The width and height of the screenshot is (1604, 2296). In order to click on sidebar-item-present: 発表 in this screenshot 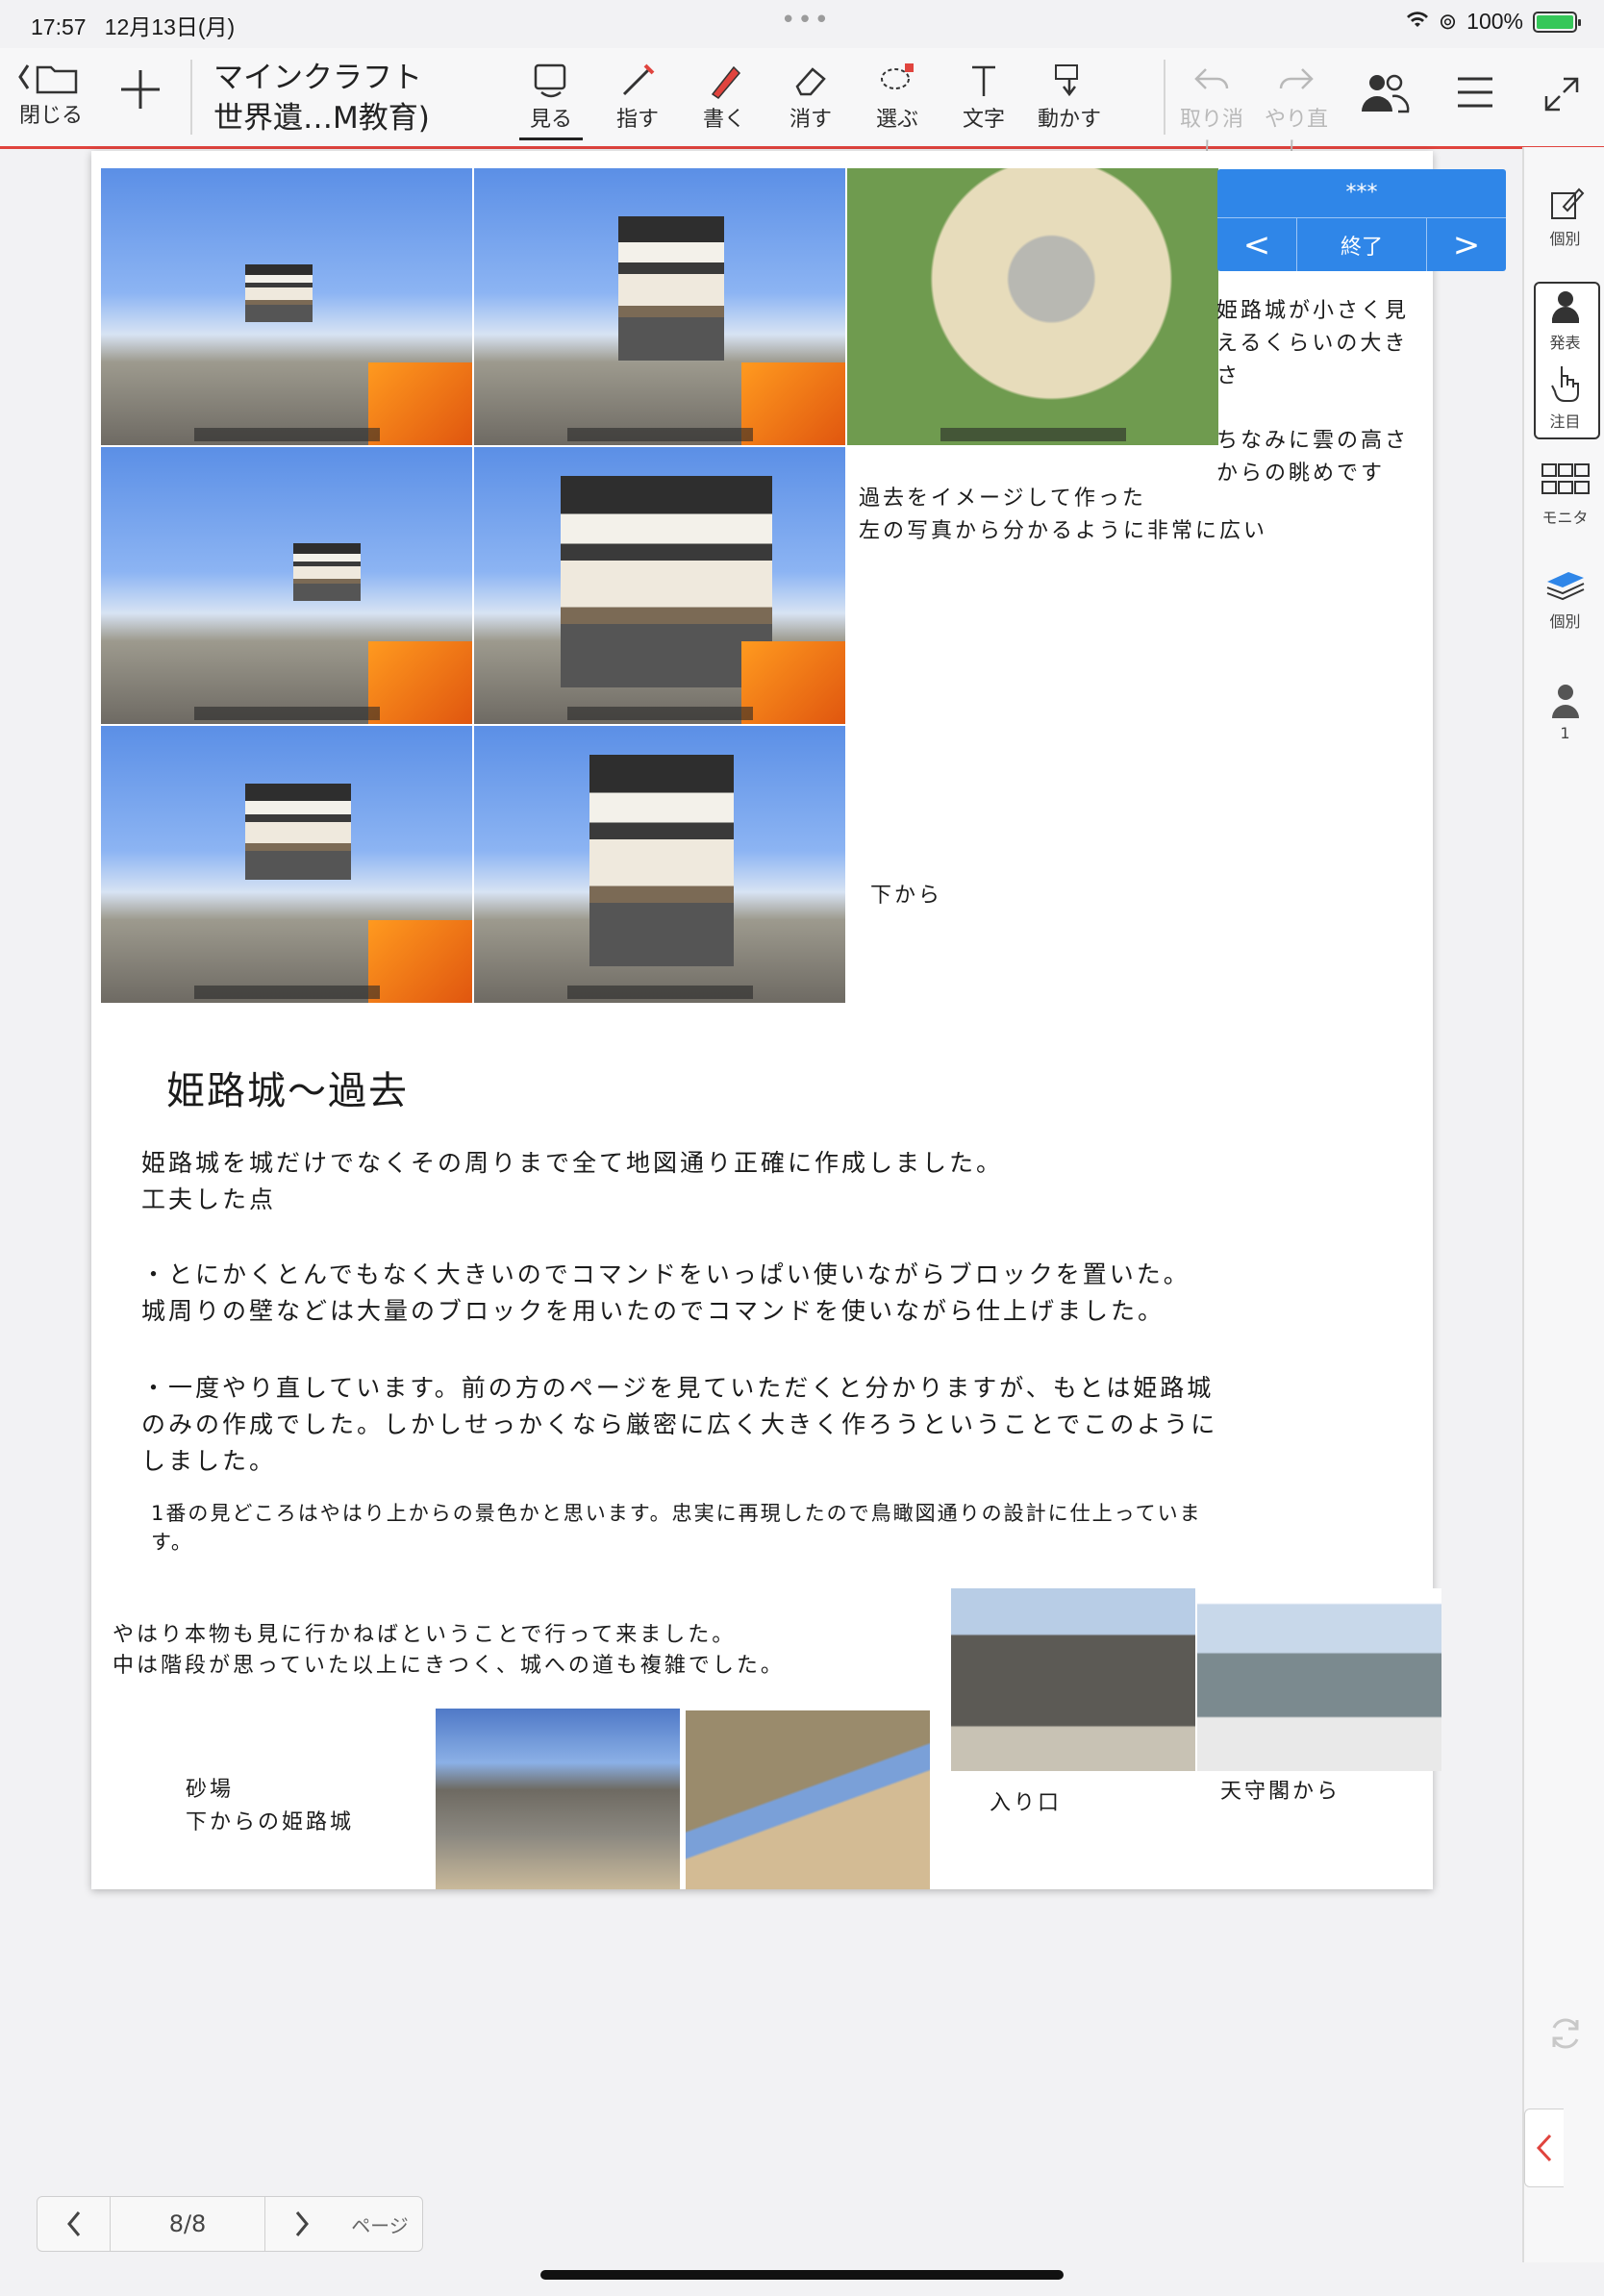, I will do `click(1564, 320)`.